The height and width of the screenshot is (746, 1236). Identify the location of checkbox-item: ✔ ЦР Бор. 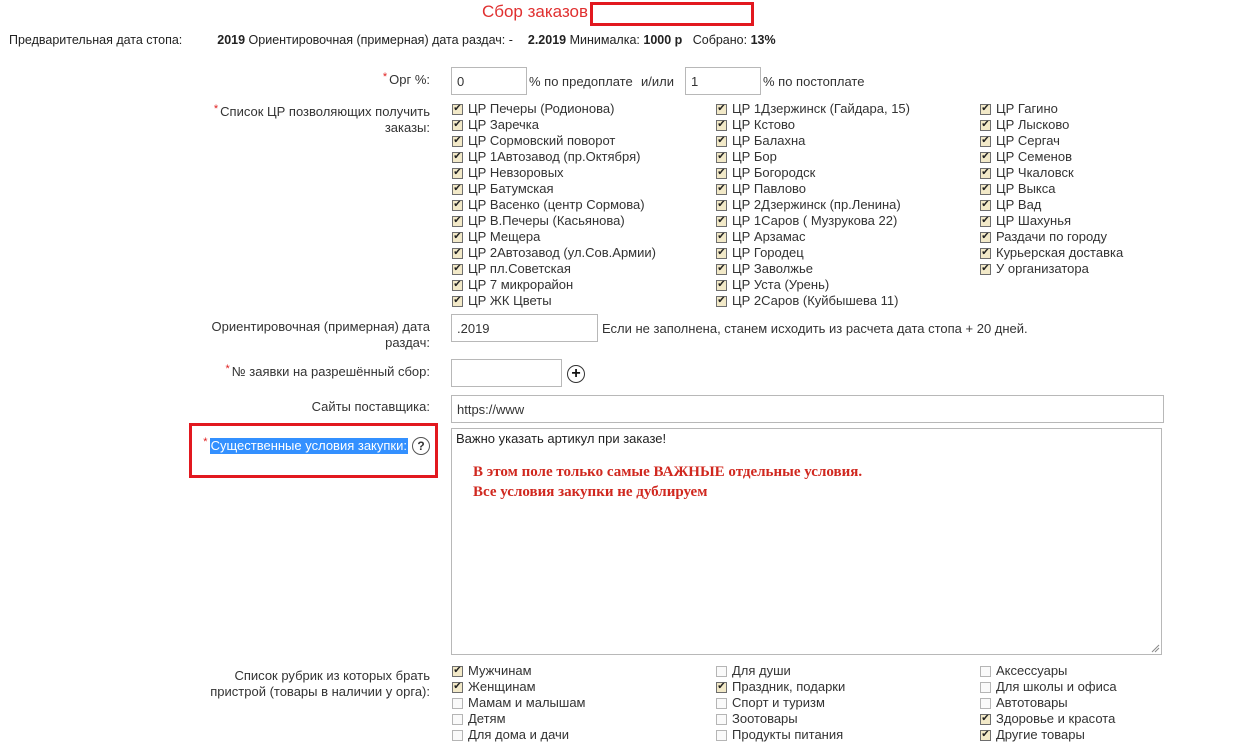
(812, 157).